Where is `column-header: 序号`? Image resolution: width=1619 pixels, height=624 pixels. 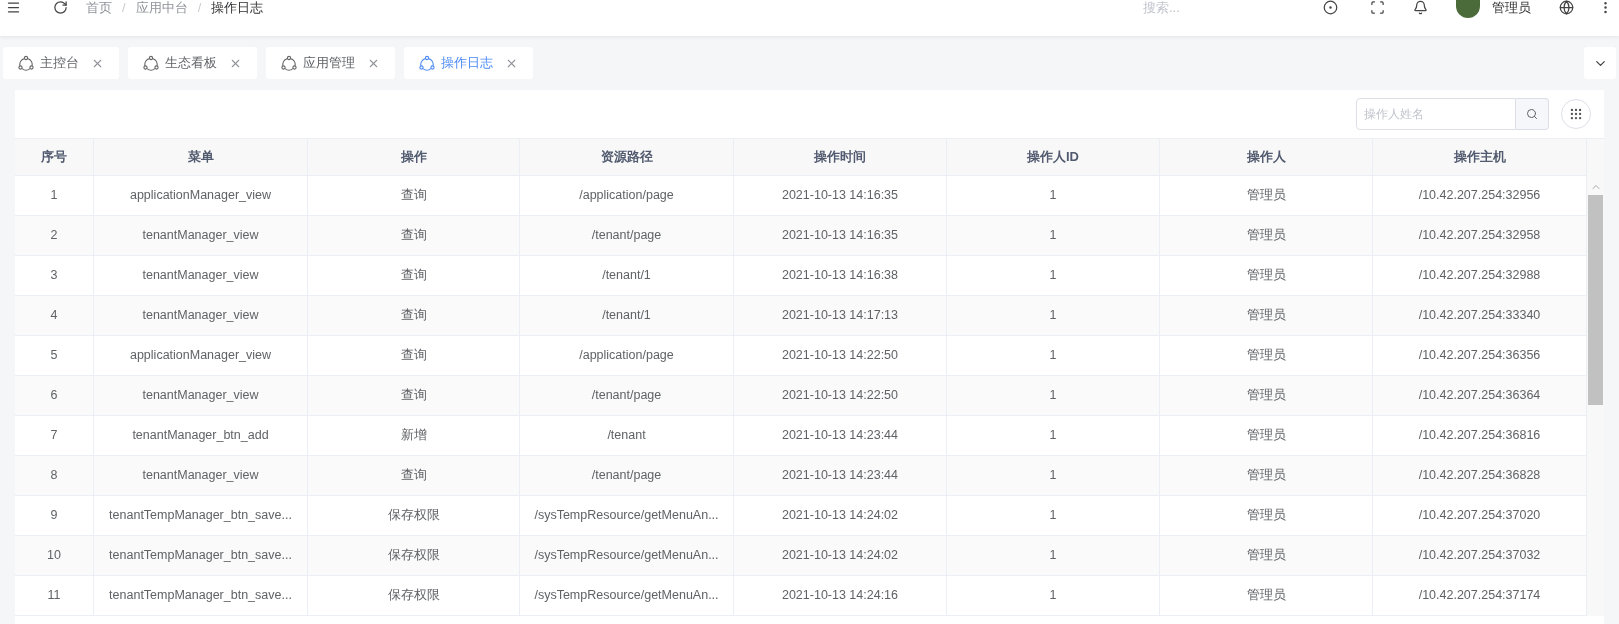
column-header: 序号 is located at coordinates (54, 157).